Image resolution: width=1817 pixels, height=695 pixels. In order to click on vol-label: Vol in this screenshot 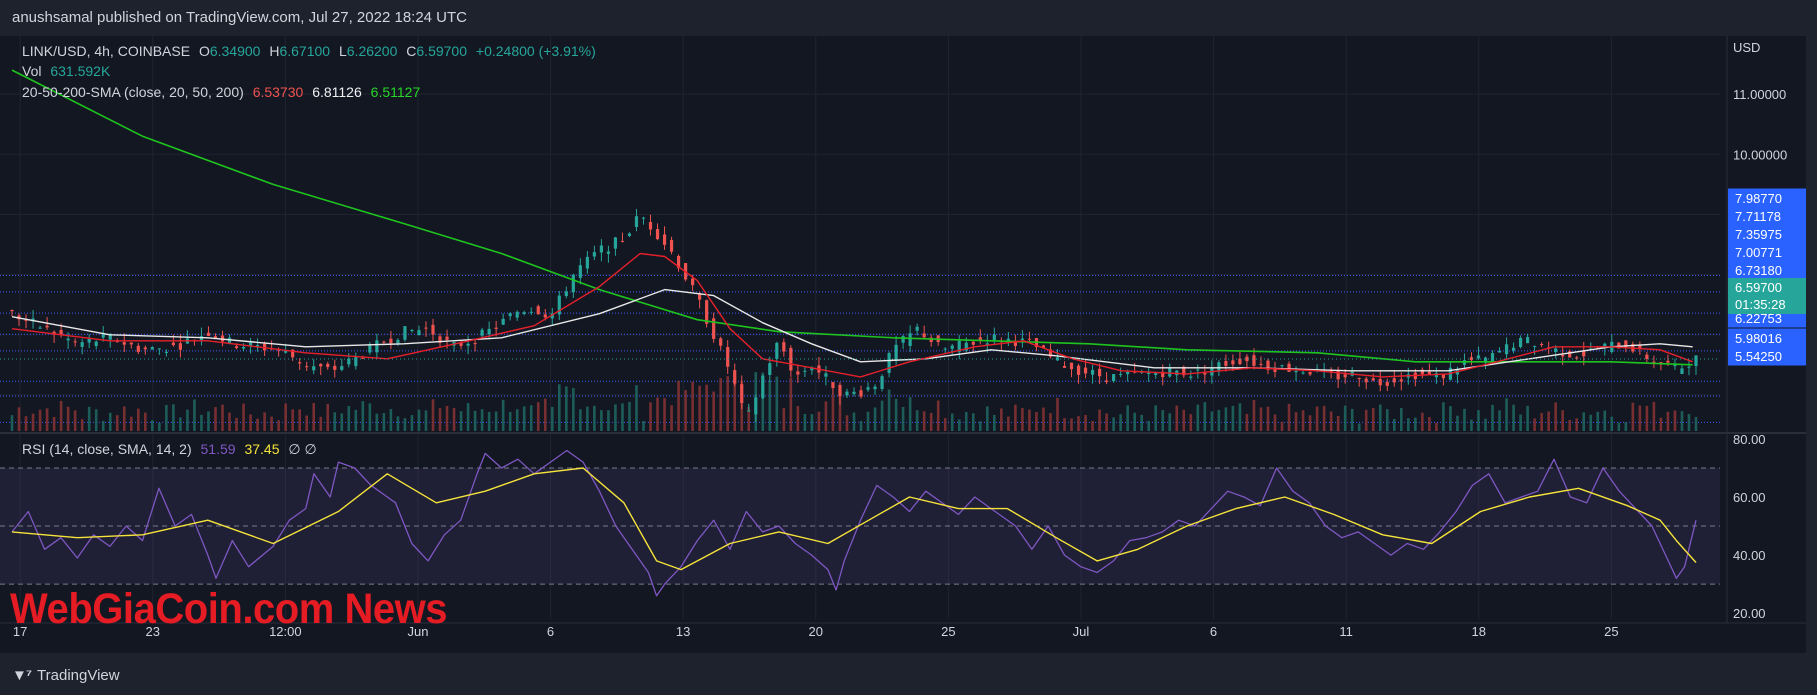, I will do `click(31, 71)`.